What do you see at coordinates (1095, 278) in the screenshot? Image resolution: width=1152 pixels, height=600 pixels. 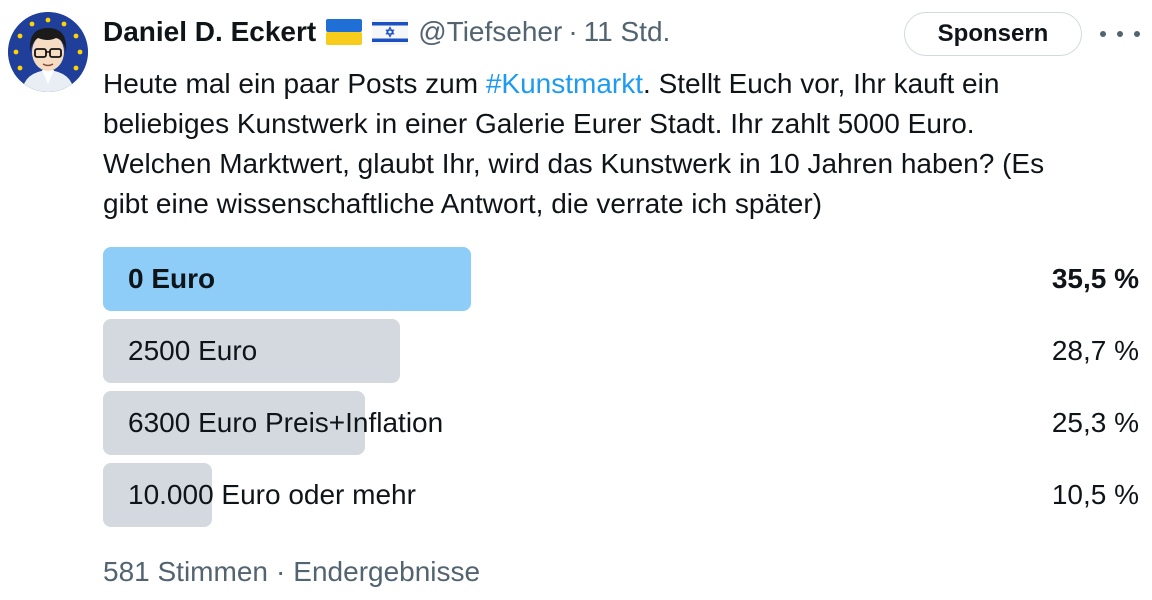 I see `poll-option-percent: 35,5 %` at bounding box center [1095, 278].